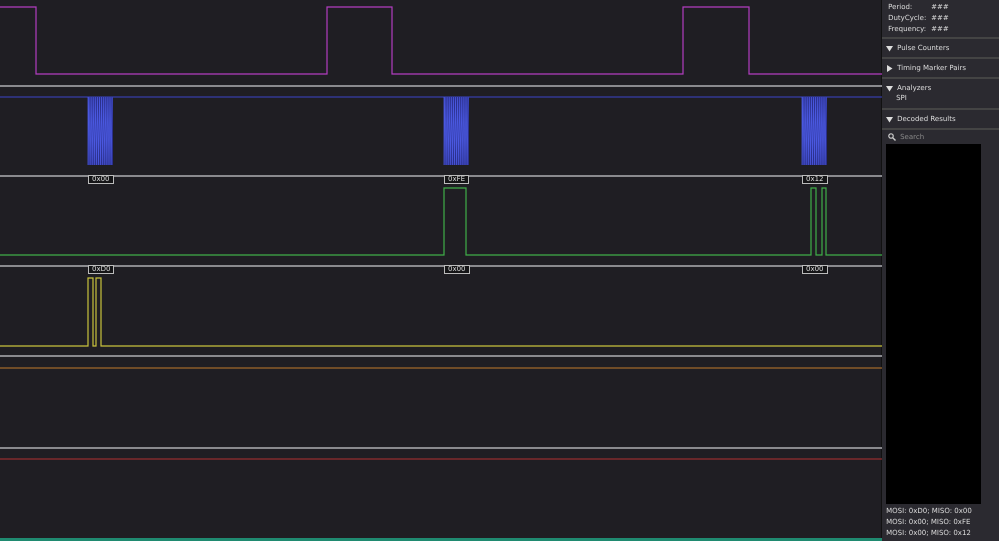 This screenshot has width=999, height=541. I want to click on collapsed-triangle-icon, so click(890, 68).